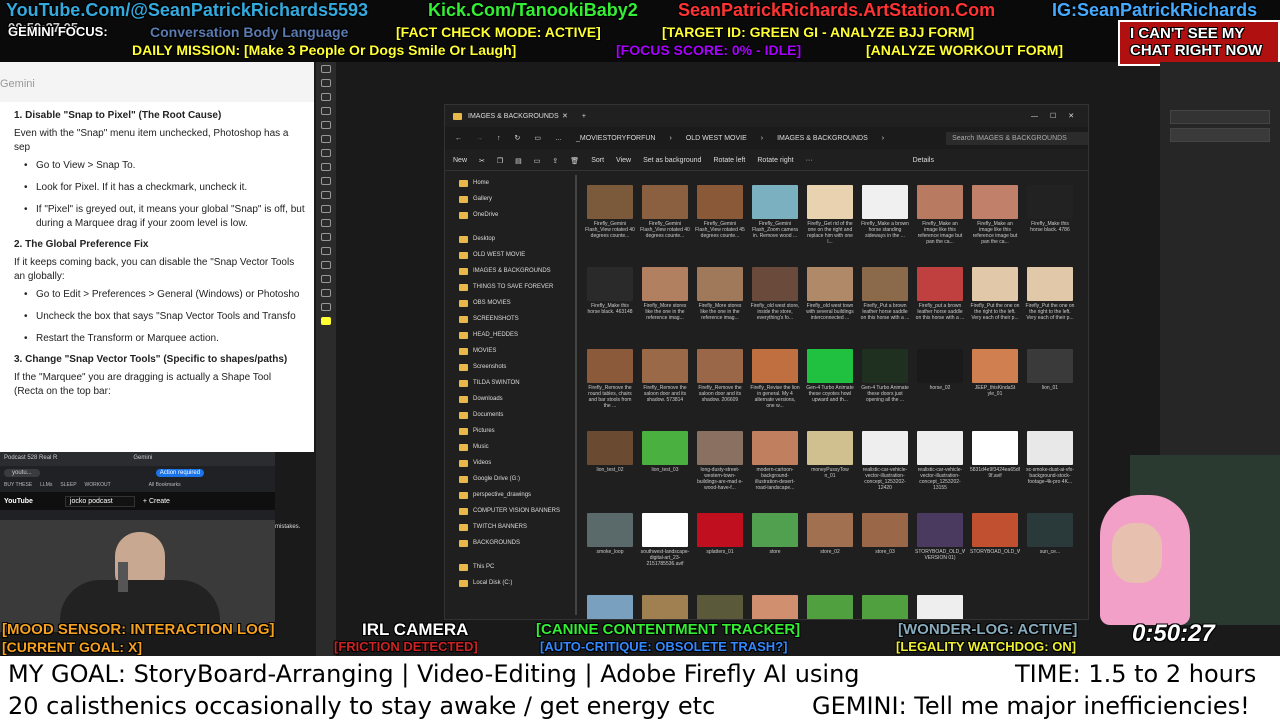  I want to click on youtube-create-button: + Create, so click(156, 501).